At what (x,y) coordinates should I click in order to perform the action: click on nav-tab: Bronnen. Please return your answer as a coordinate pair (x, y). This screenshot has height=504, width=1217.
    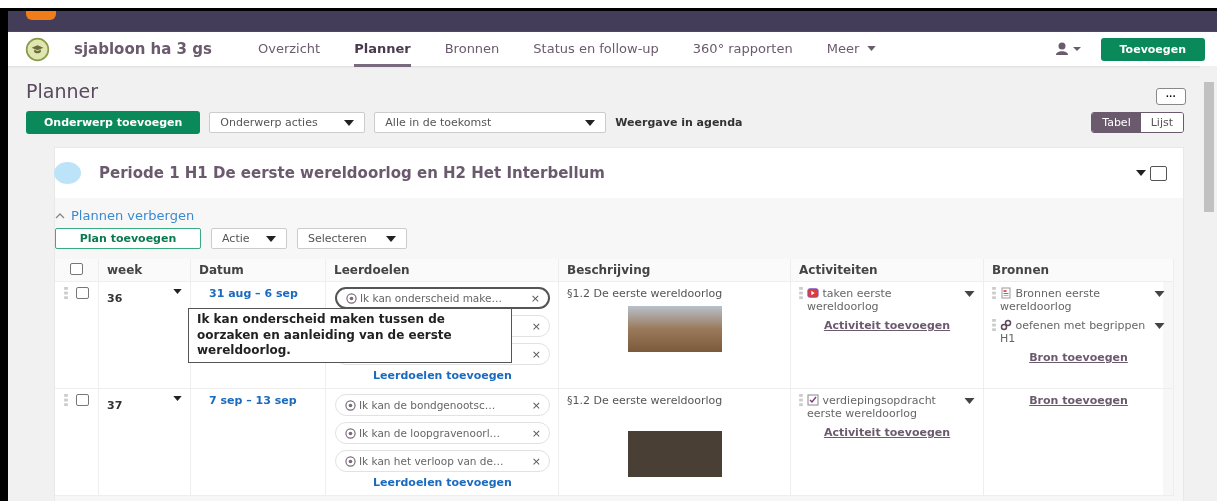
    Looking at the image, I should click on (472, 50).